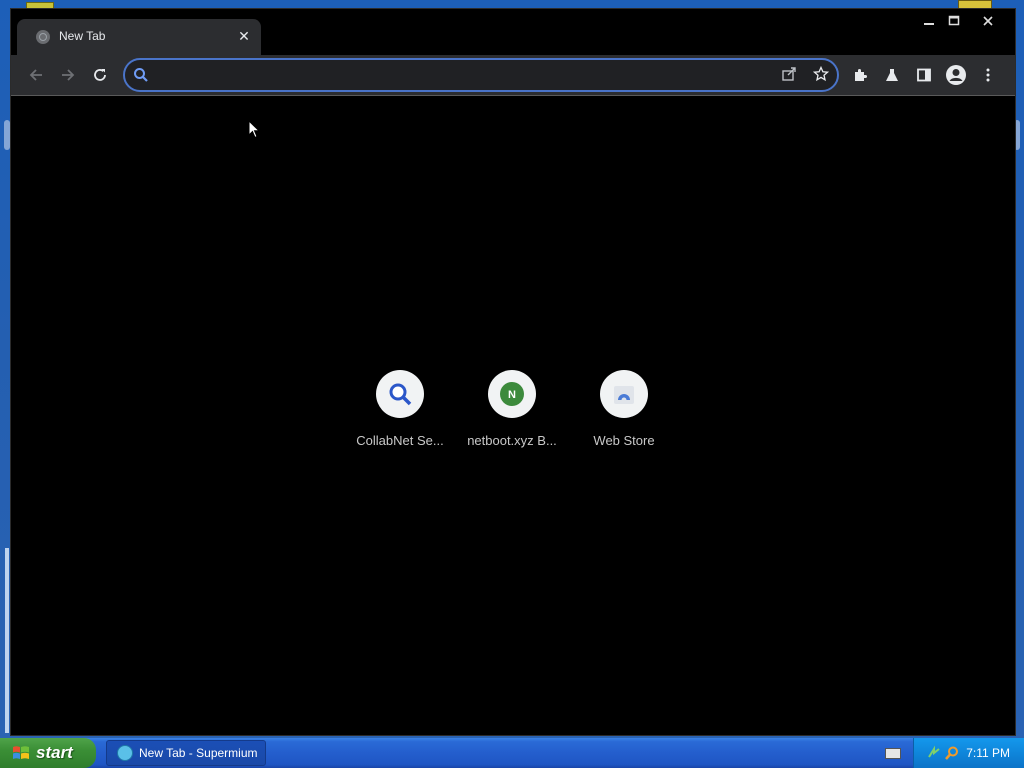  What do you see at coordinates (21, 752) in the screenshot?
I see `windows-flag-icon` at bounding box center [21, 752].